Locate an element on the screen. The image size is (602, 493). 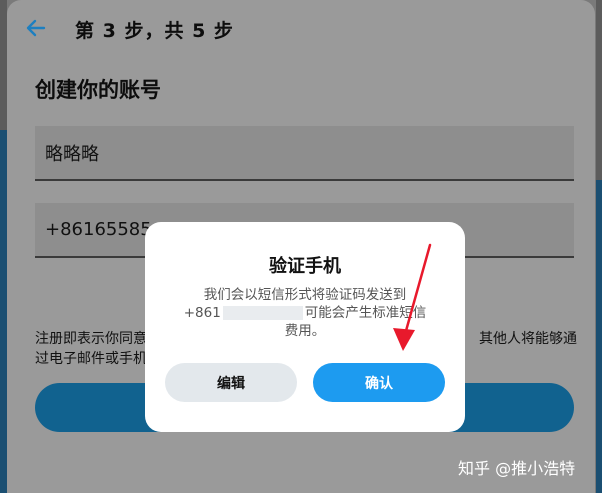
dialog-message-line2: +861 可能会产生标准短信 is located at coordinates (305, 313).